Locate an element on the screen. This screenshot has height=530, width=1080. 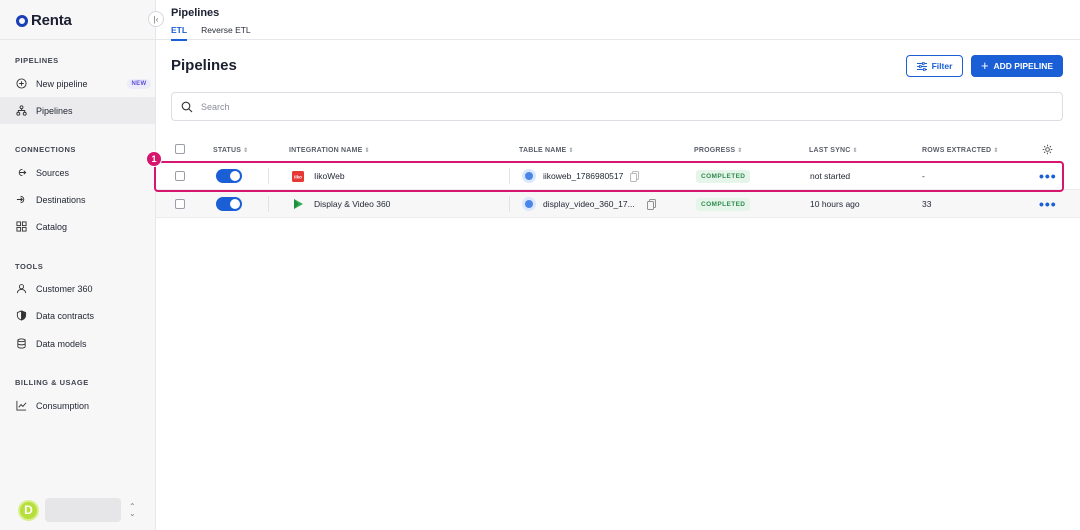
svg-text: iiko is located at coordinates (298, 176).